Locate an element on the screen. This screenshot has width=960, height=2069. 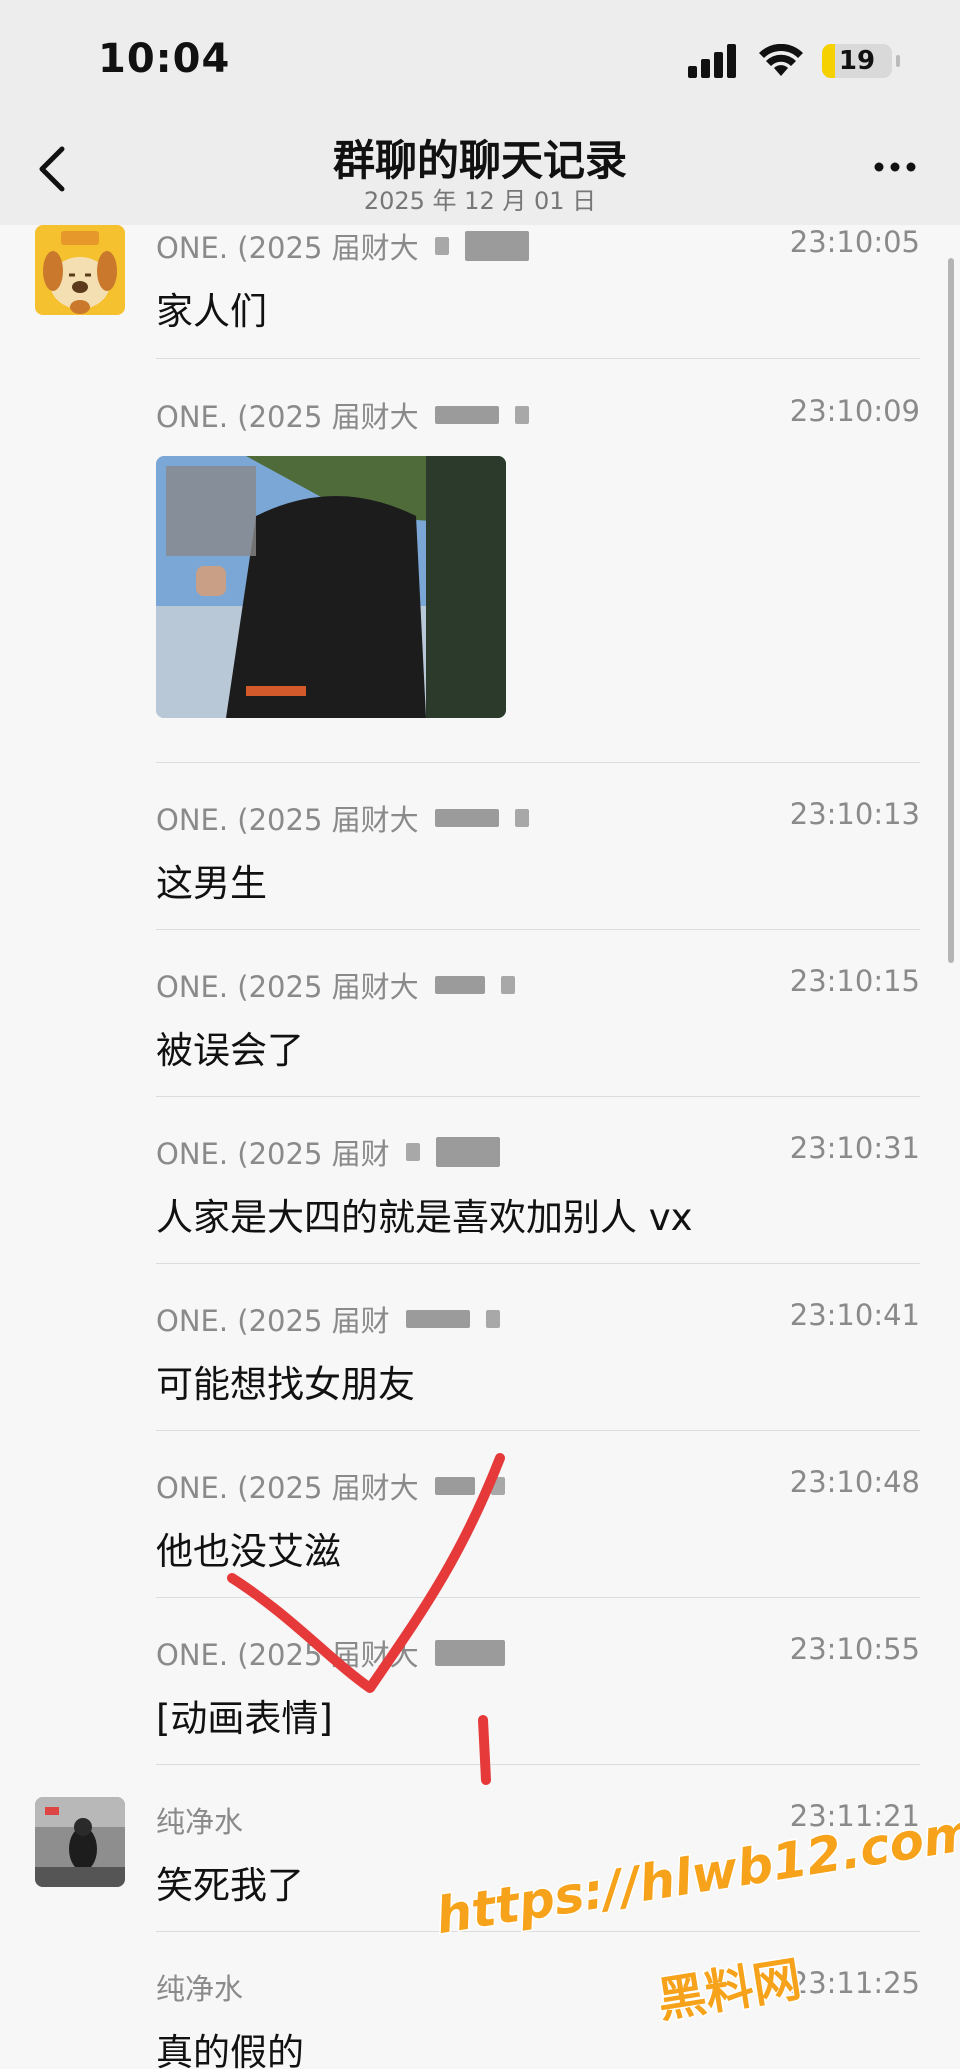
list-item: ONE. (2025 届财大 23:10:05 家人们 is located at coordinates (480, 292).